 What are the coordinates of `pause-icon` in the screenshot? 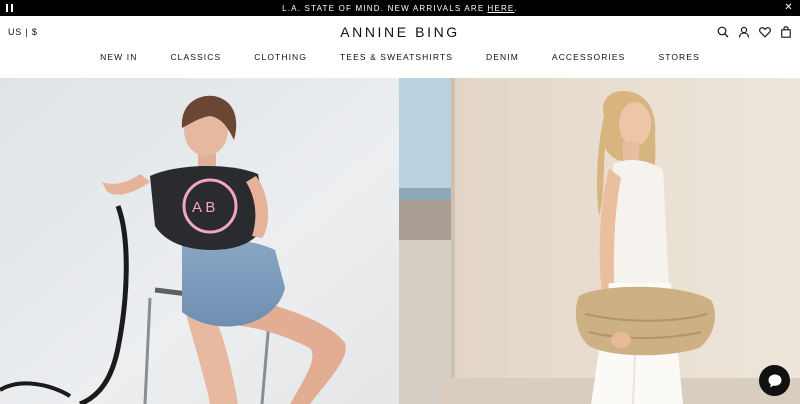 It's located at (9, 8).